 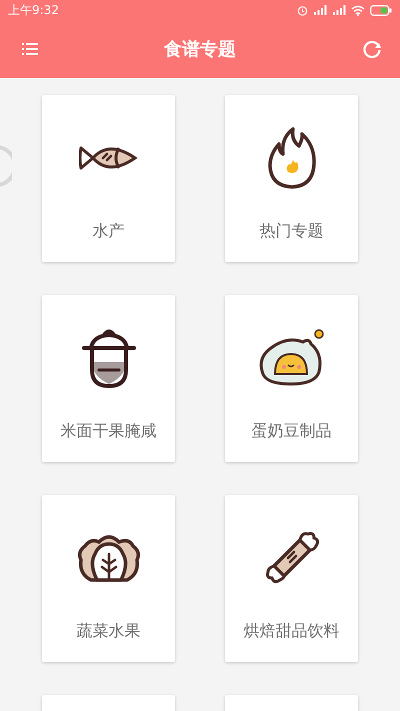 What do you see at coordinates (30, 49) in the screenshot?
I see `menu-icon` at bounding box center [30, 49].